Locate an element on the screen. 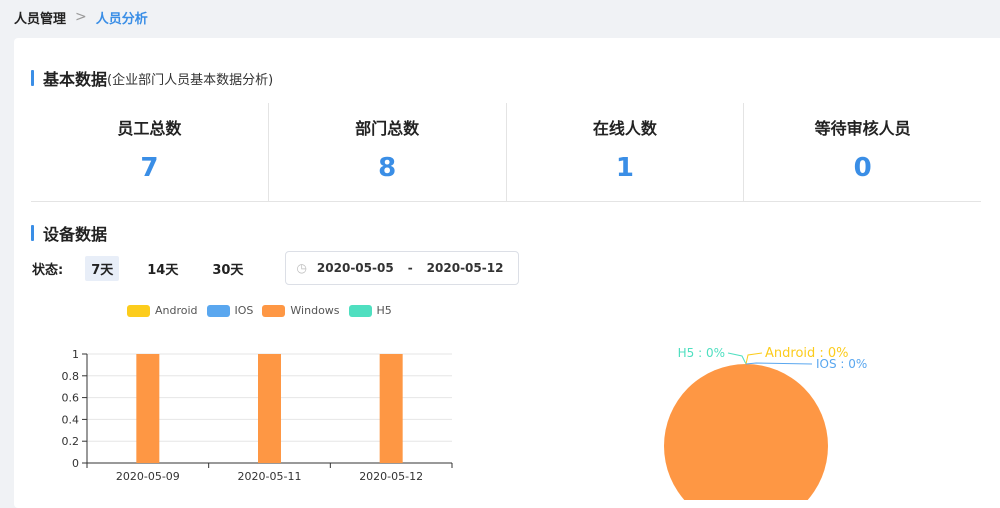  device-pie-chart: H5 : 0% Android : 0%IOS : 0% is located at coordinates (765, 423).